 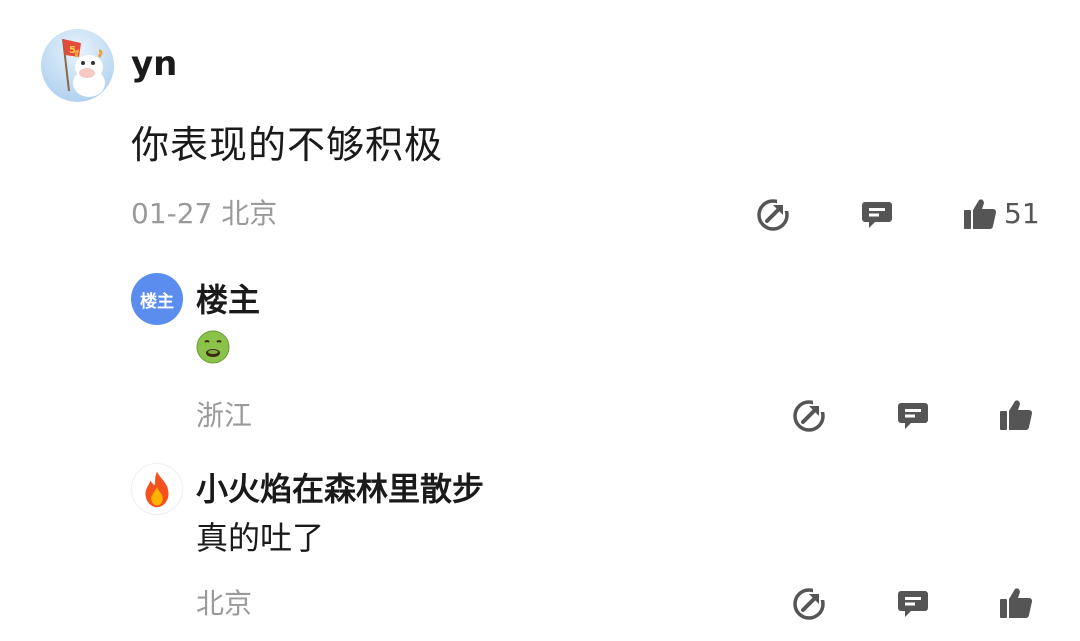 I want to click on comment-text: 你表现的不够积极, so click(x=287, y=145).